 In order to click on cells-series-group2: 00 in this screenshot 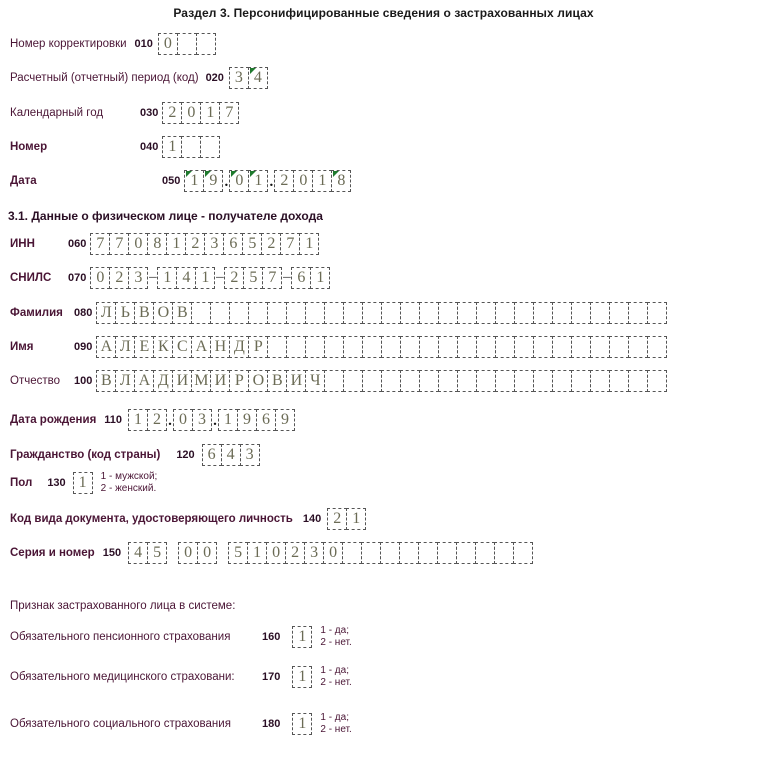, I will do `click(198, 553)`.